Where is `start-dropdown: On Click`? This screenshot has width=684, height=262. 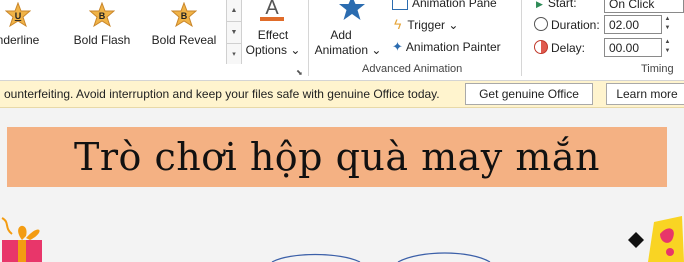
start-dropdown: On Click is located at coordinates (644, 6).